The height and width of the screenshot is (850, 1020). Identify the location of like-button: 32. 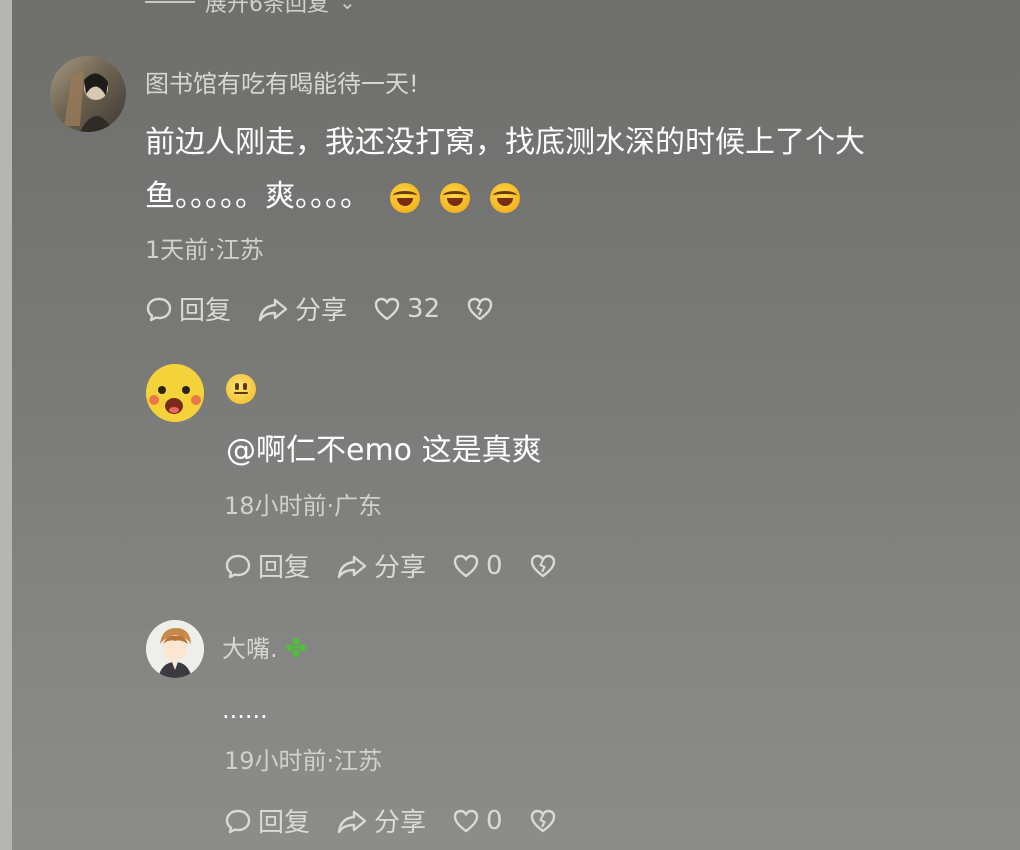
(406, 309).